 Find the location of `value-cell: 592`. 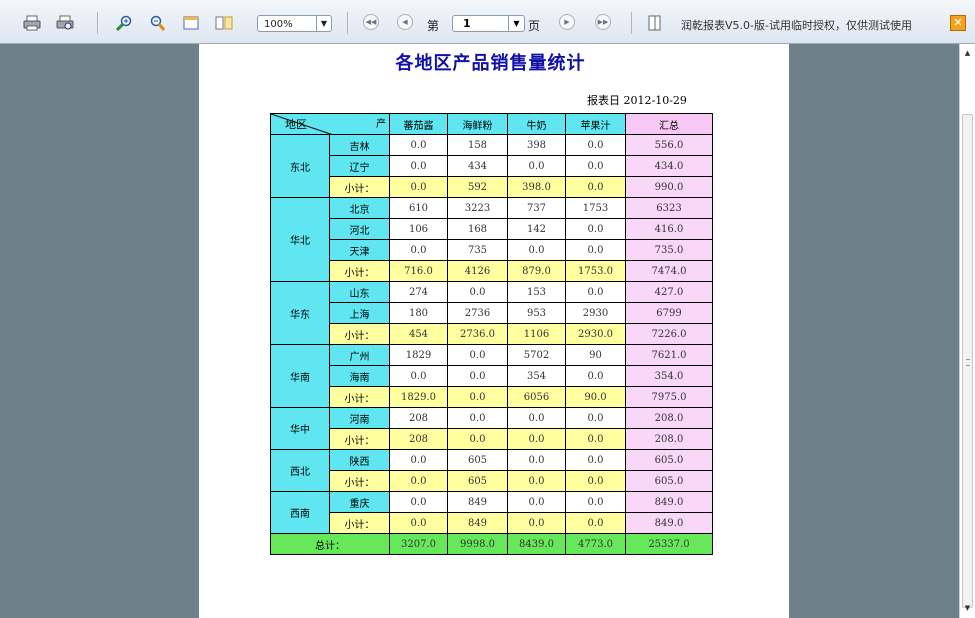

value-cell: 592 is located at coordinates (477, 187).